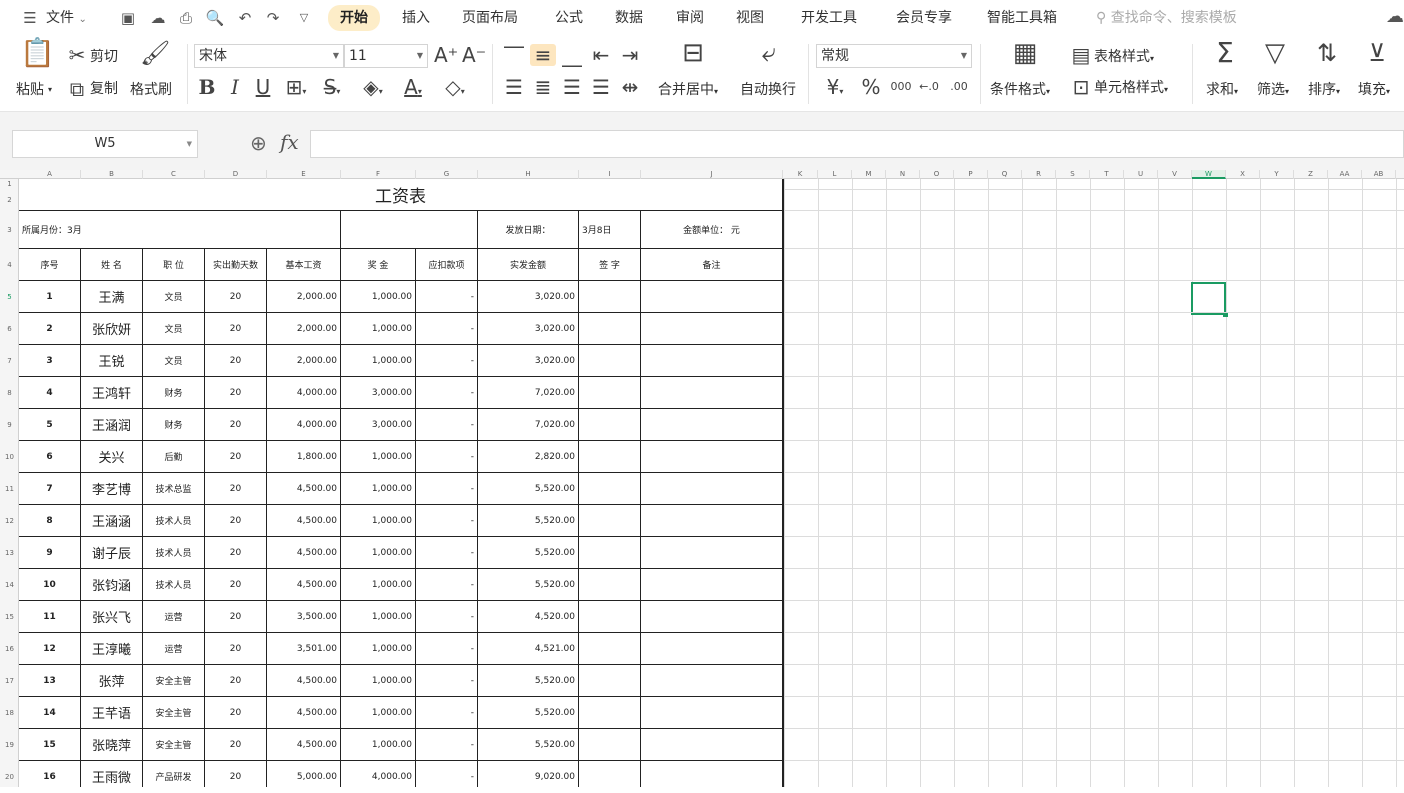 Image resolution: width=1404 pixels, height=793 pixels. What do you see at coordinates (50, 713) in the screenshot?
I see `record-number: 14` at bounding box center [50, 713].